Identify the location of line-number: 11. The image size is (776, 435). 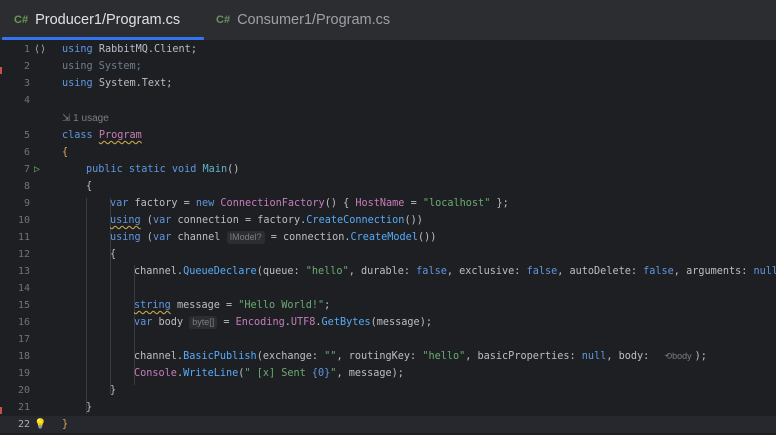
(23, 237).